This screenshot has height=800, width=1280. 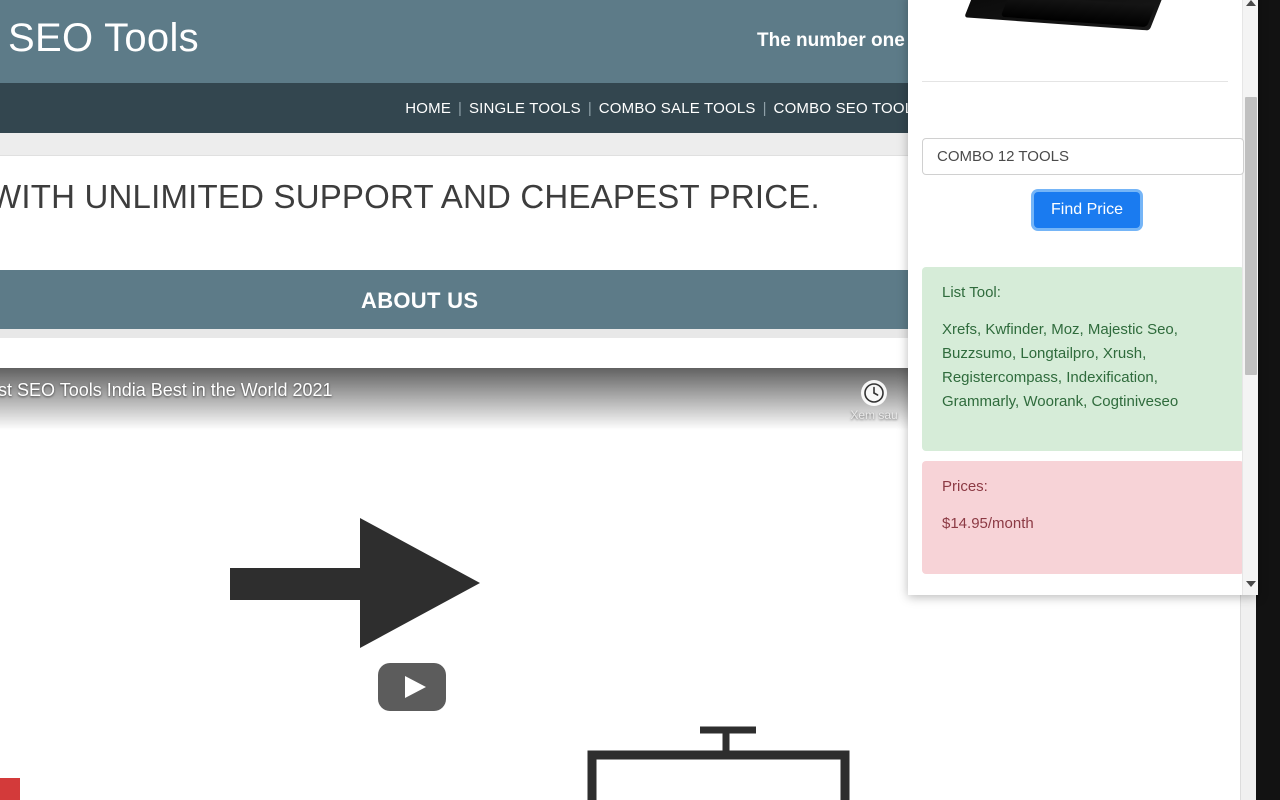 I want to click on popup-divider, so click(x=1075, y=81).